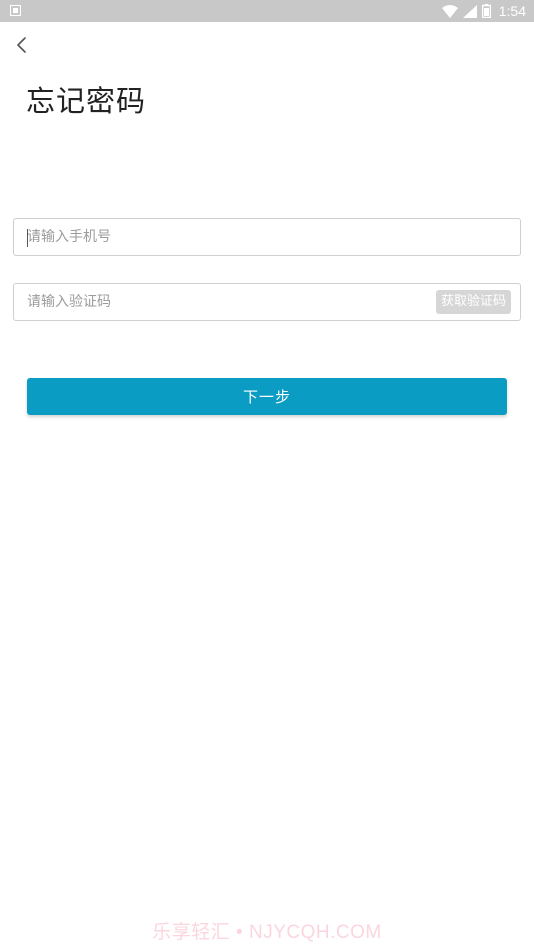  I want to click on phone-input, so click(267, 237).